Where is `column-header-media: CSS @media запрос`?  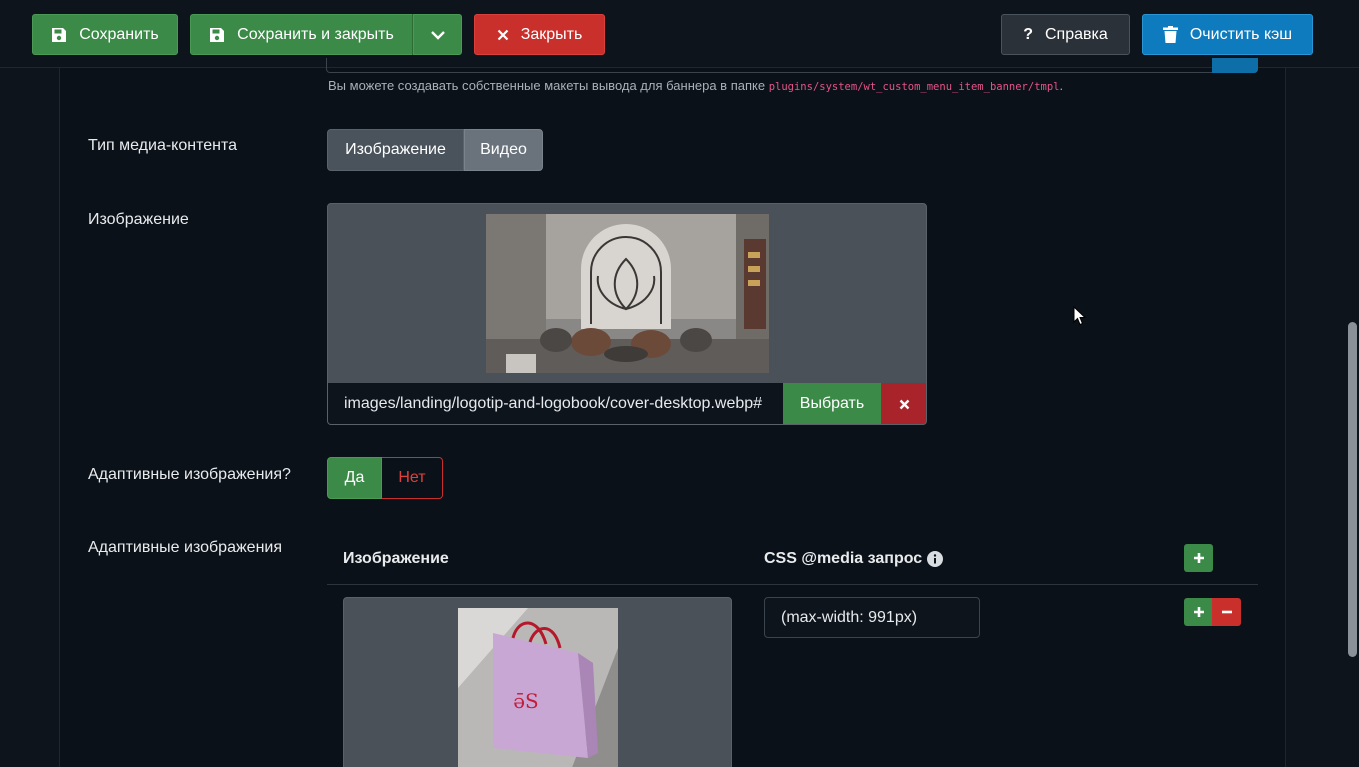
column-header-media: CSS @media запрос is located at coordinates (854, 559).